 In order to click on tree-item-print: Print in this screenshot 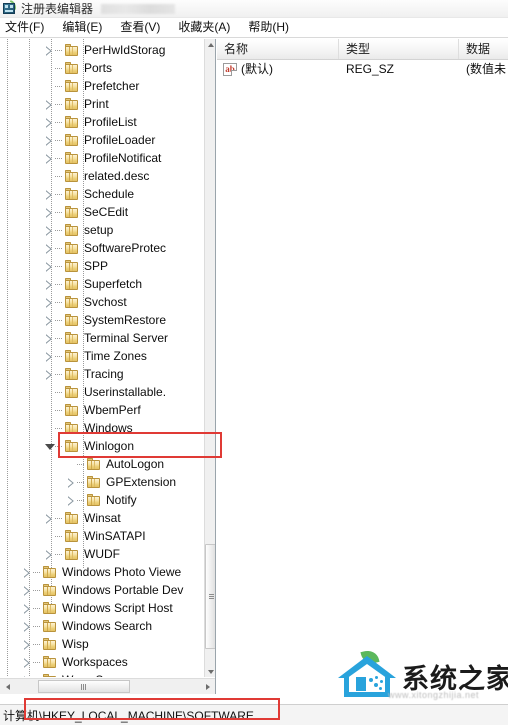, I will do `click(102, 104)`.